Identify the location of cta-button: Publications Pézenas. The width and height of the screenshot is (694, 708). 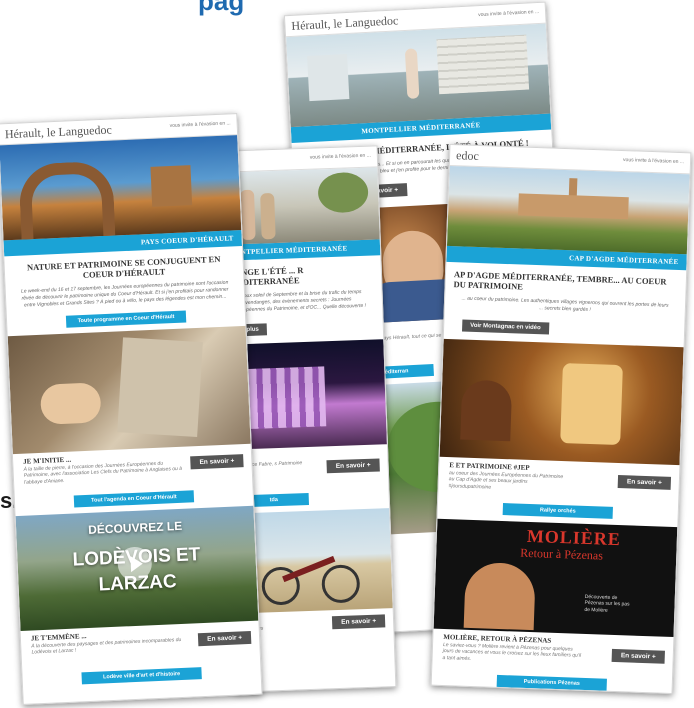
(551, 682).